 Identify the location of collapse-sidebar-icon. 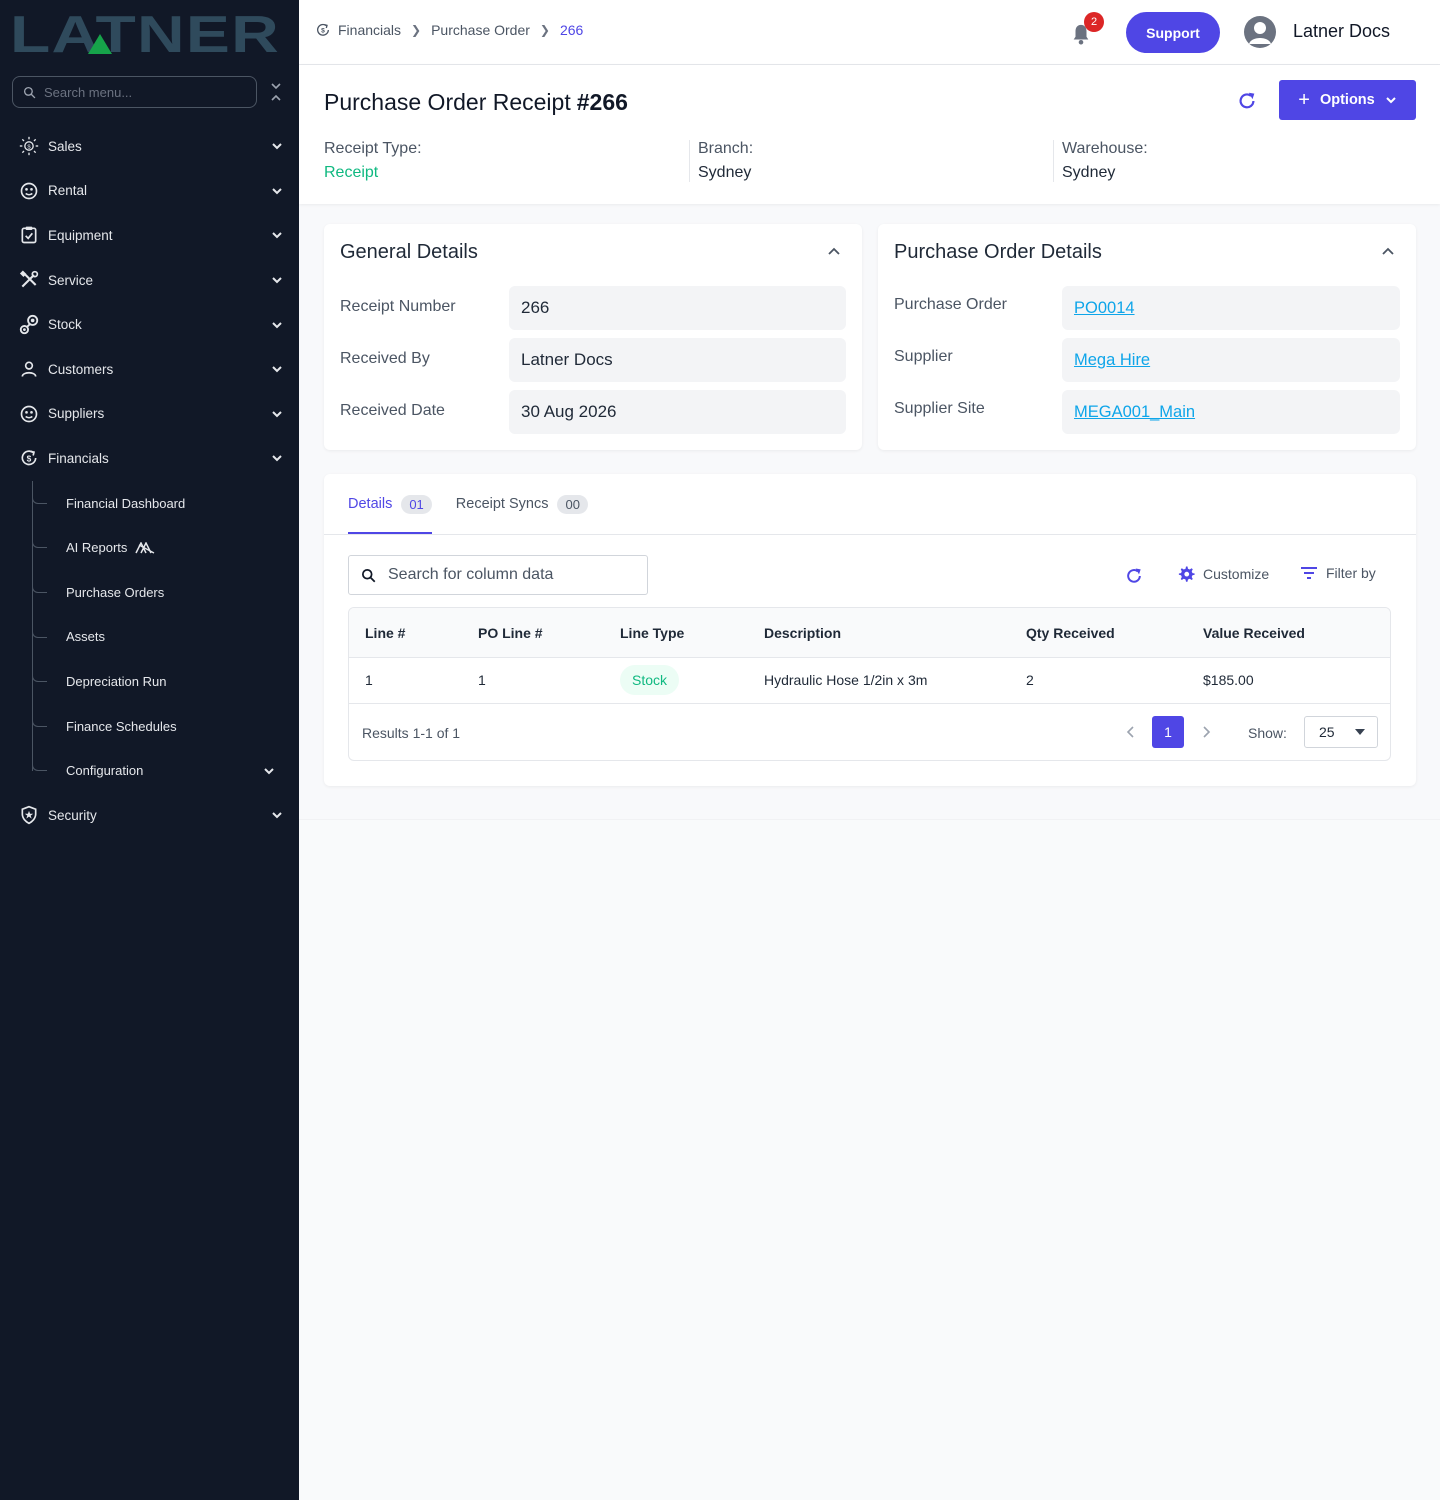
(276, 92).